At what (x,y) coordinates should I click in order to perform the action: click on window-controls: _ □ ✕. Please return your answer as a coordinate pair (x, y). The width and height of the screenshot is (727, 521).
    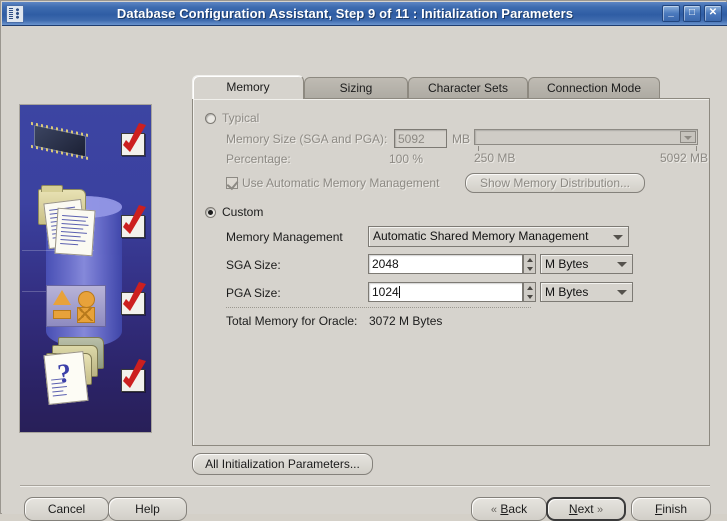
    Looking at the image, I should click on (692, 13).